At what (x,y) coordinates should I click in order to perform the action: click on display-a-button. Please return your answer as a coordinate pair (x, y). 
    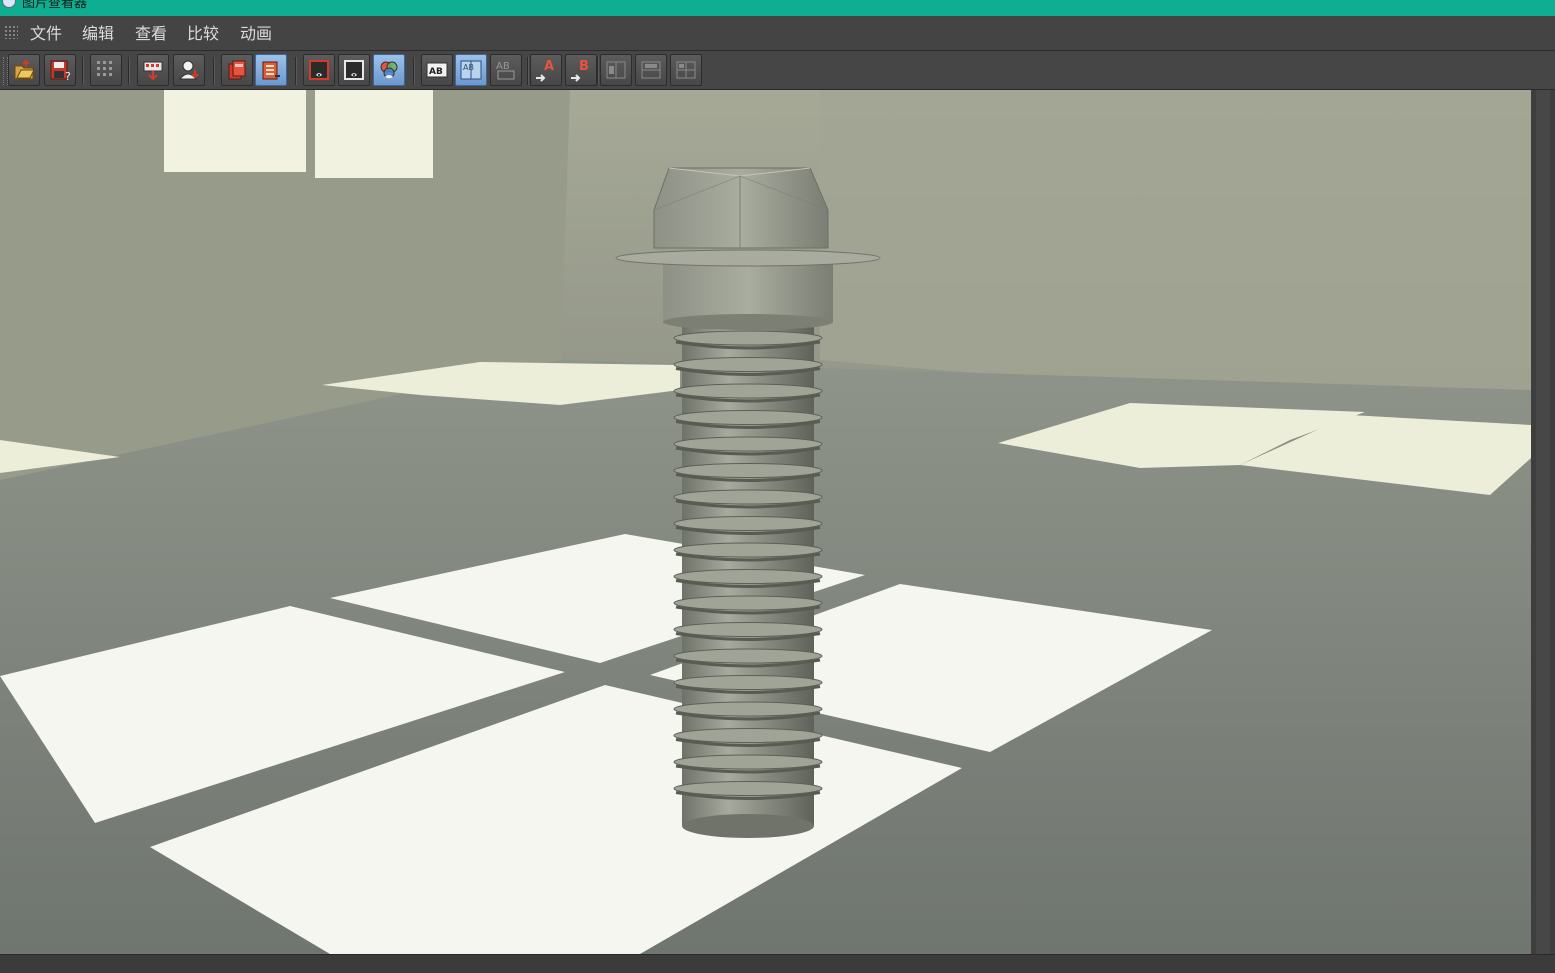
    Looking at the image, I should click on (319, 70).